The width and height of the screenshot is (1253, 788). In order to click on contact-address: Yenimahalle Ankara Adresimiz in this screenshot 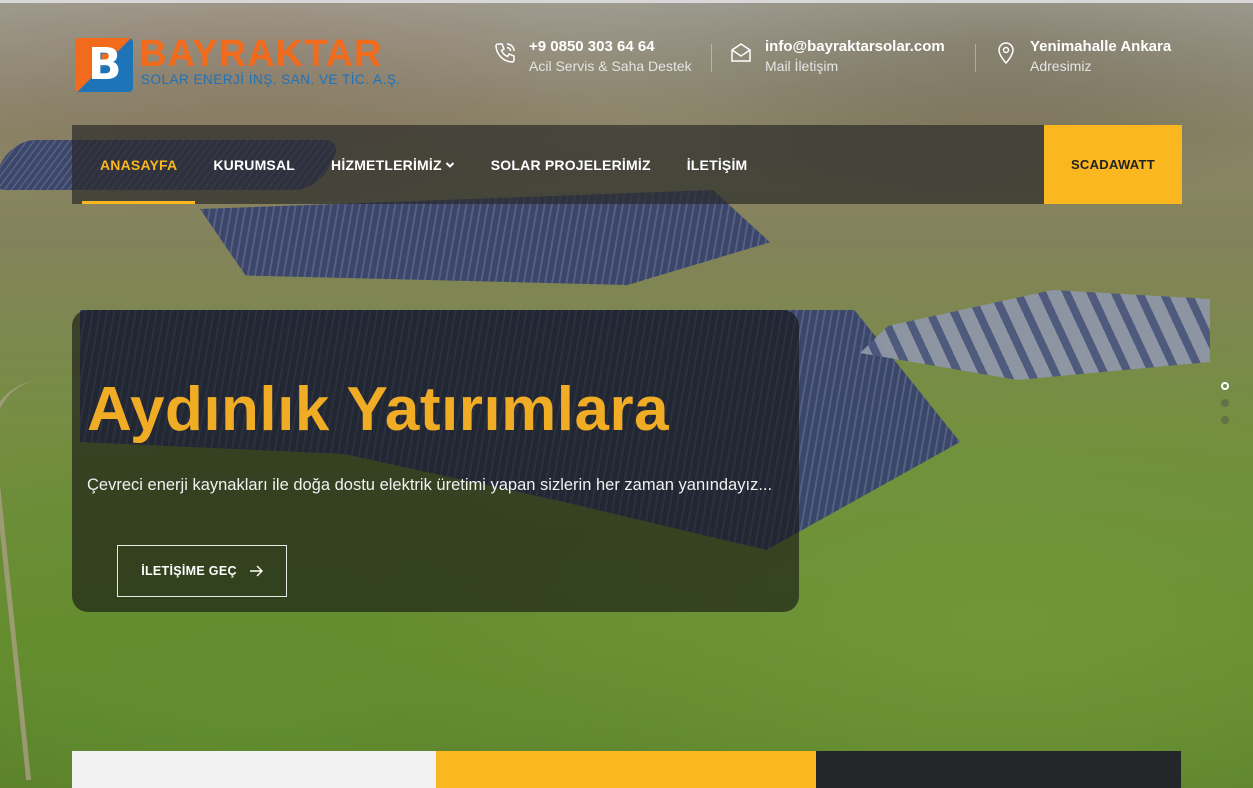, I will do `click(1082, 56)`.